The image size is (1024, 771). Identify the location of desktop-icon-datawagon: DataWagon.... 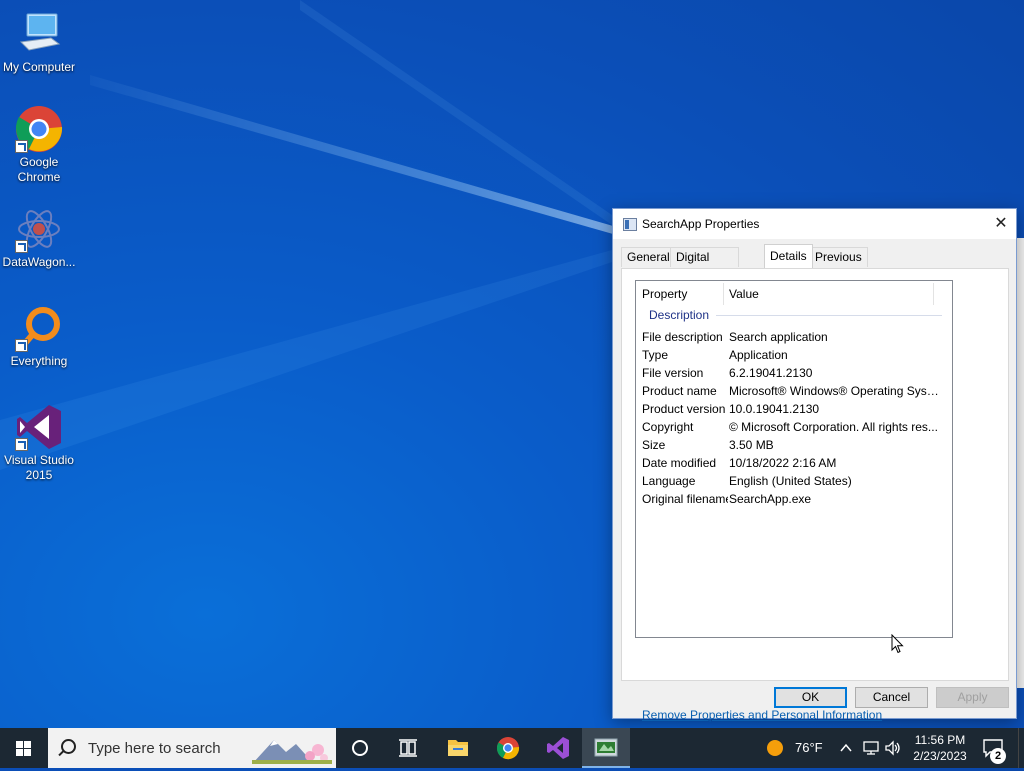
(39, 237).